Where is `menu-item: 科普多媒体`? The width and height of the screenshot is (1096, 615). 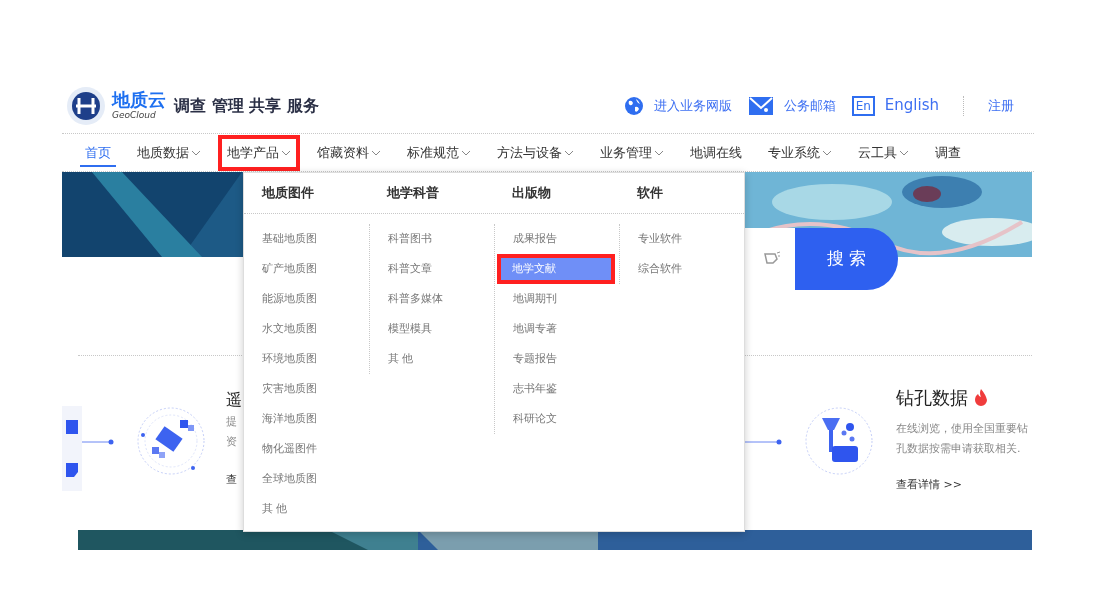 menu-item: 科普多媒体 is located at coordinates (432, 299).